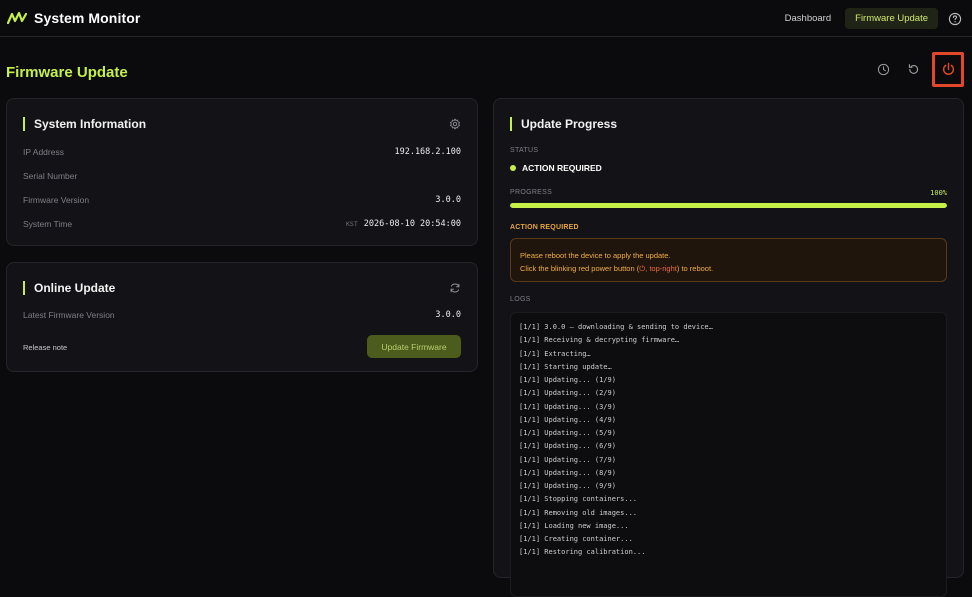 This screenshot has width=972, height=597. What do you see at coordinates (695, 268) in the screenshot?
I see `alert-line-2-post: ) to reboot.` at bounding box center [695, 268].